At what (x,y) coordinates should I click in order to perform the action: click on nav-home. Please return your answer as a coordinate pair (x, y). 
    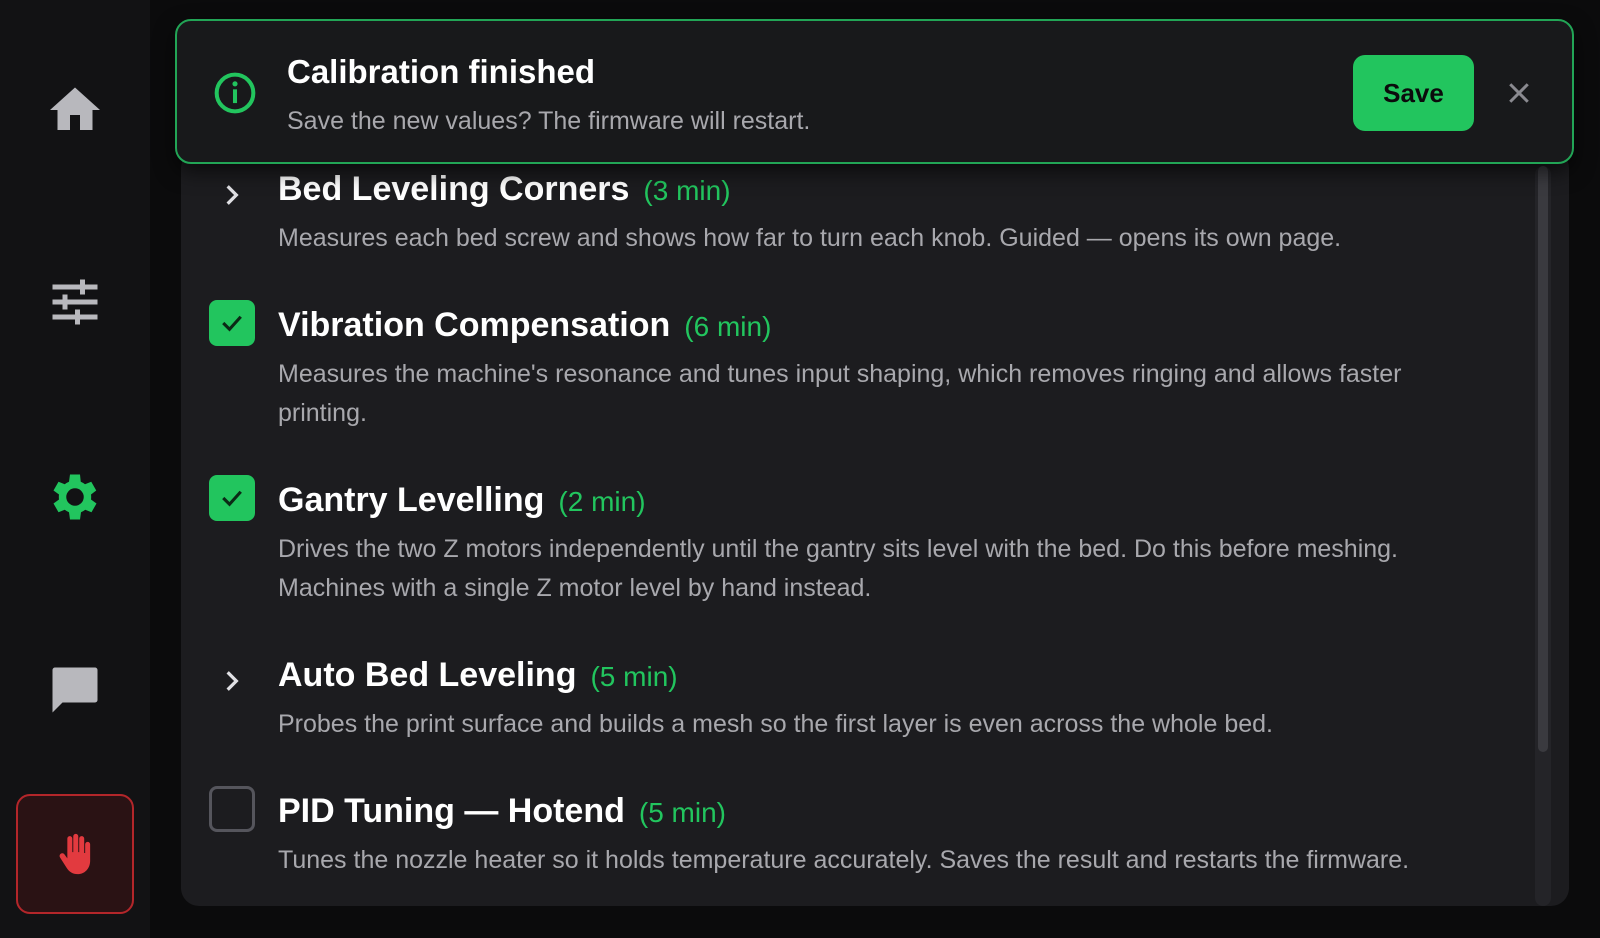
    Looking at the image, I should click on (75, 110).